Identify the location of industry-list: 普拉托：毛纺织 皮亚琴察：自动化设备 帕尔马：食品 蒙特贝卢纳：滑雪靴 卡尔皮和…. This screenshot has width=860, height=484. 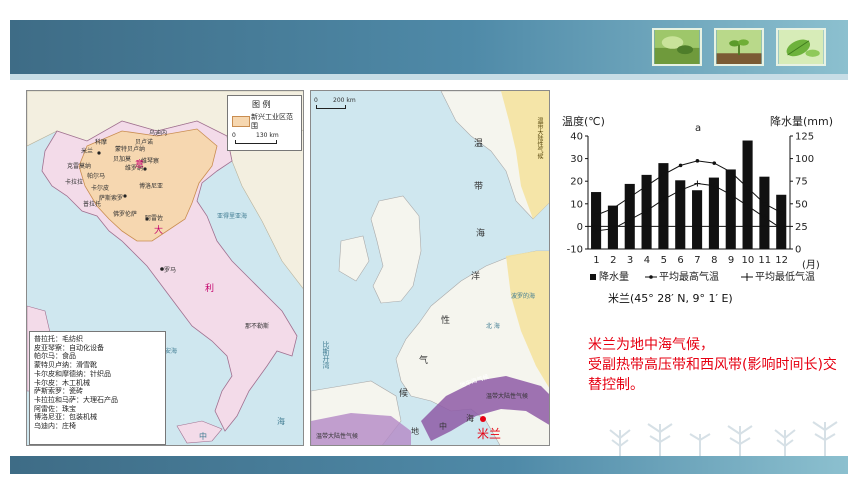
(97, 388).